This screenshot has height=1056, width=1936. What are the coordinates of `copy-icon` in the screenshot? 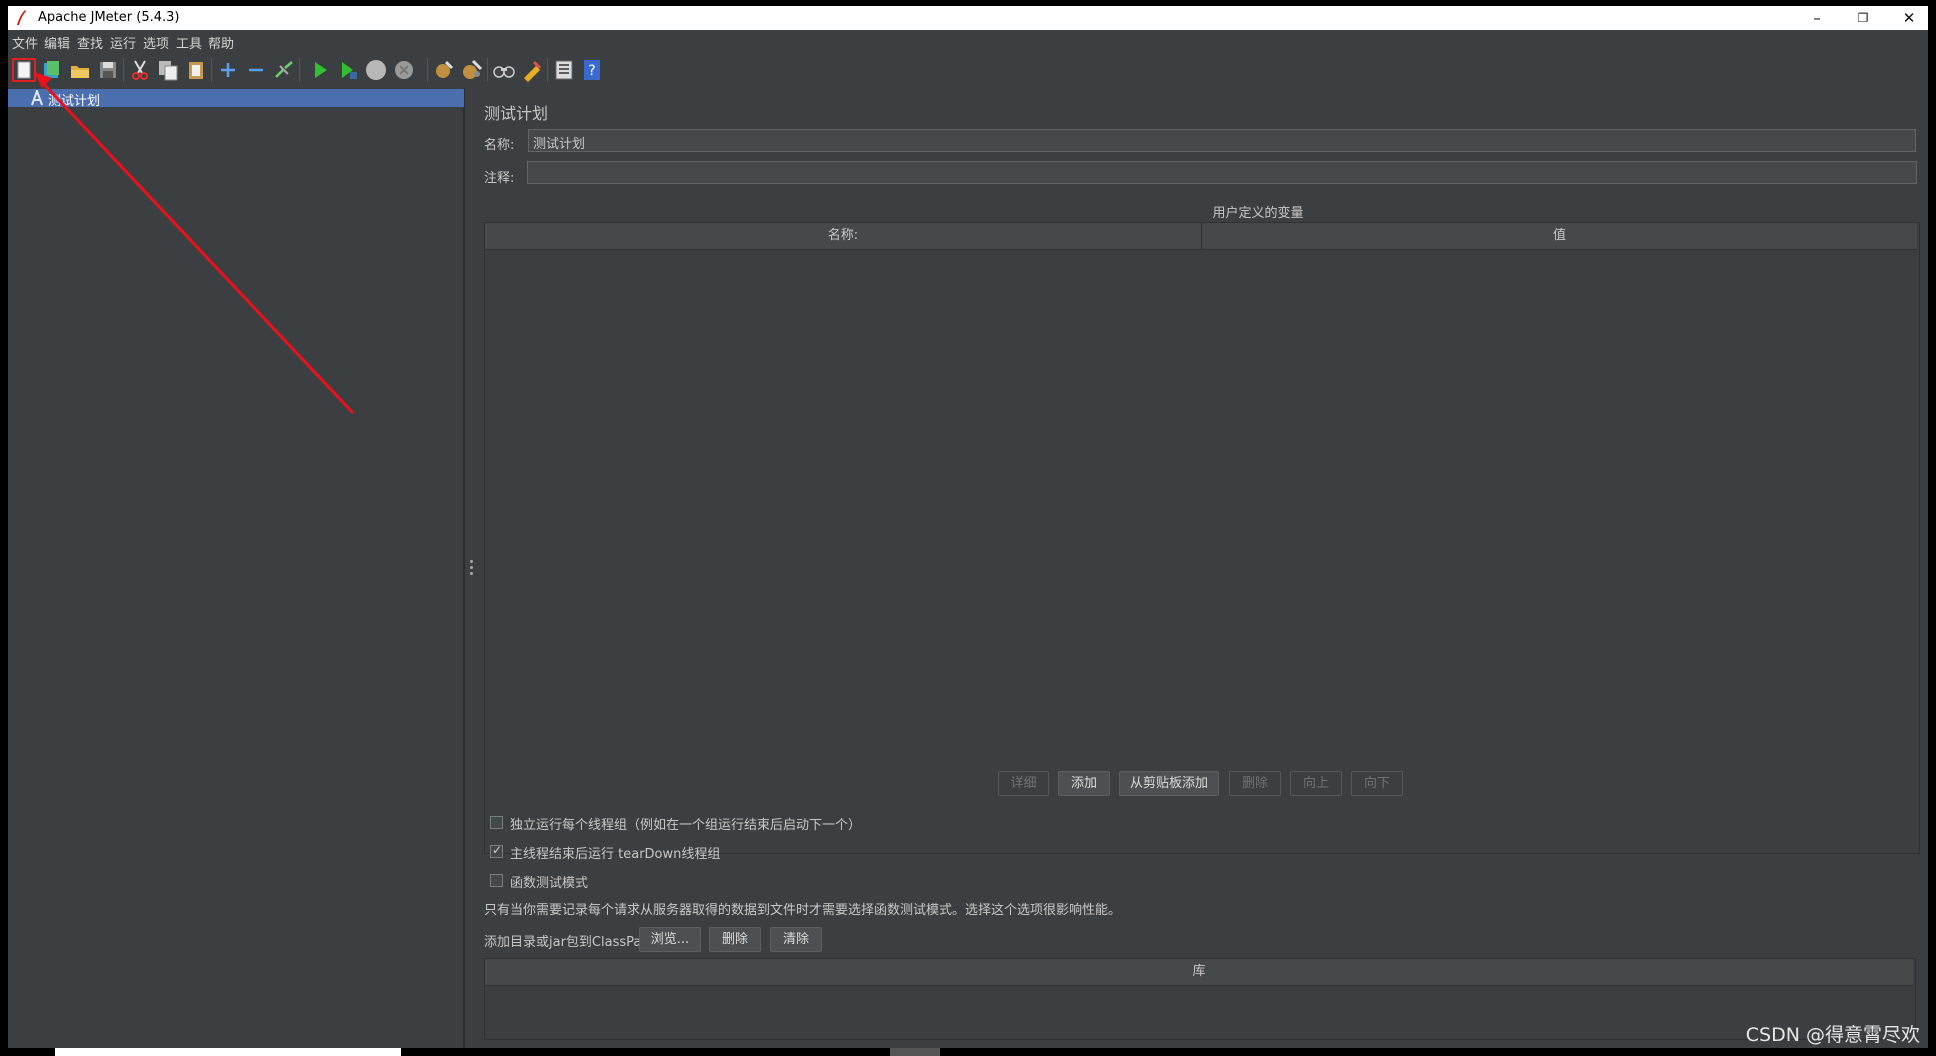 It's located at (168, 70).